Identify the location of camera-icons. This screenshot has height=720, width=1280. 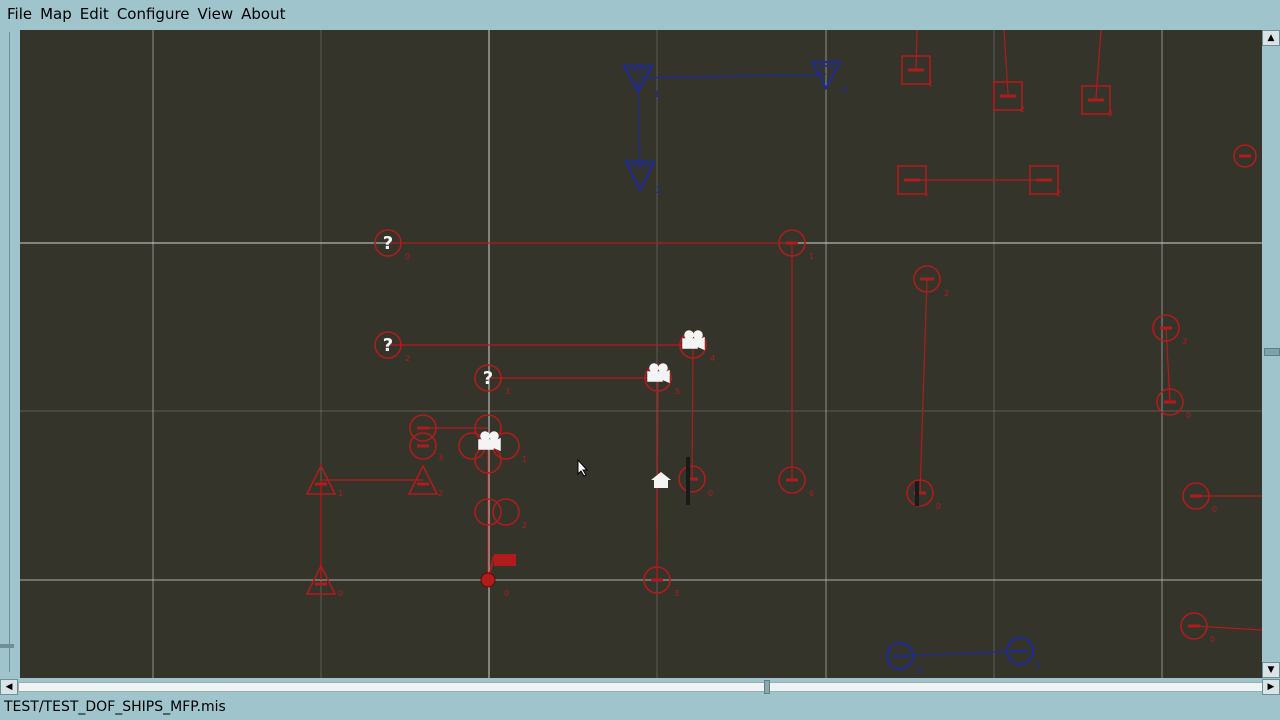
(591, 391).